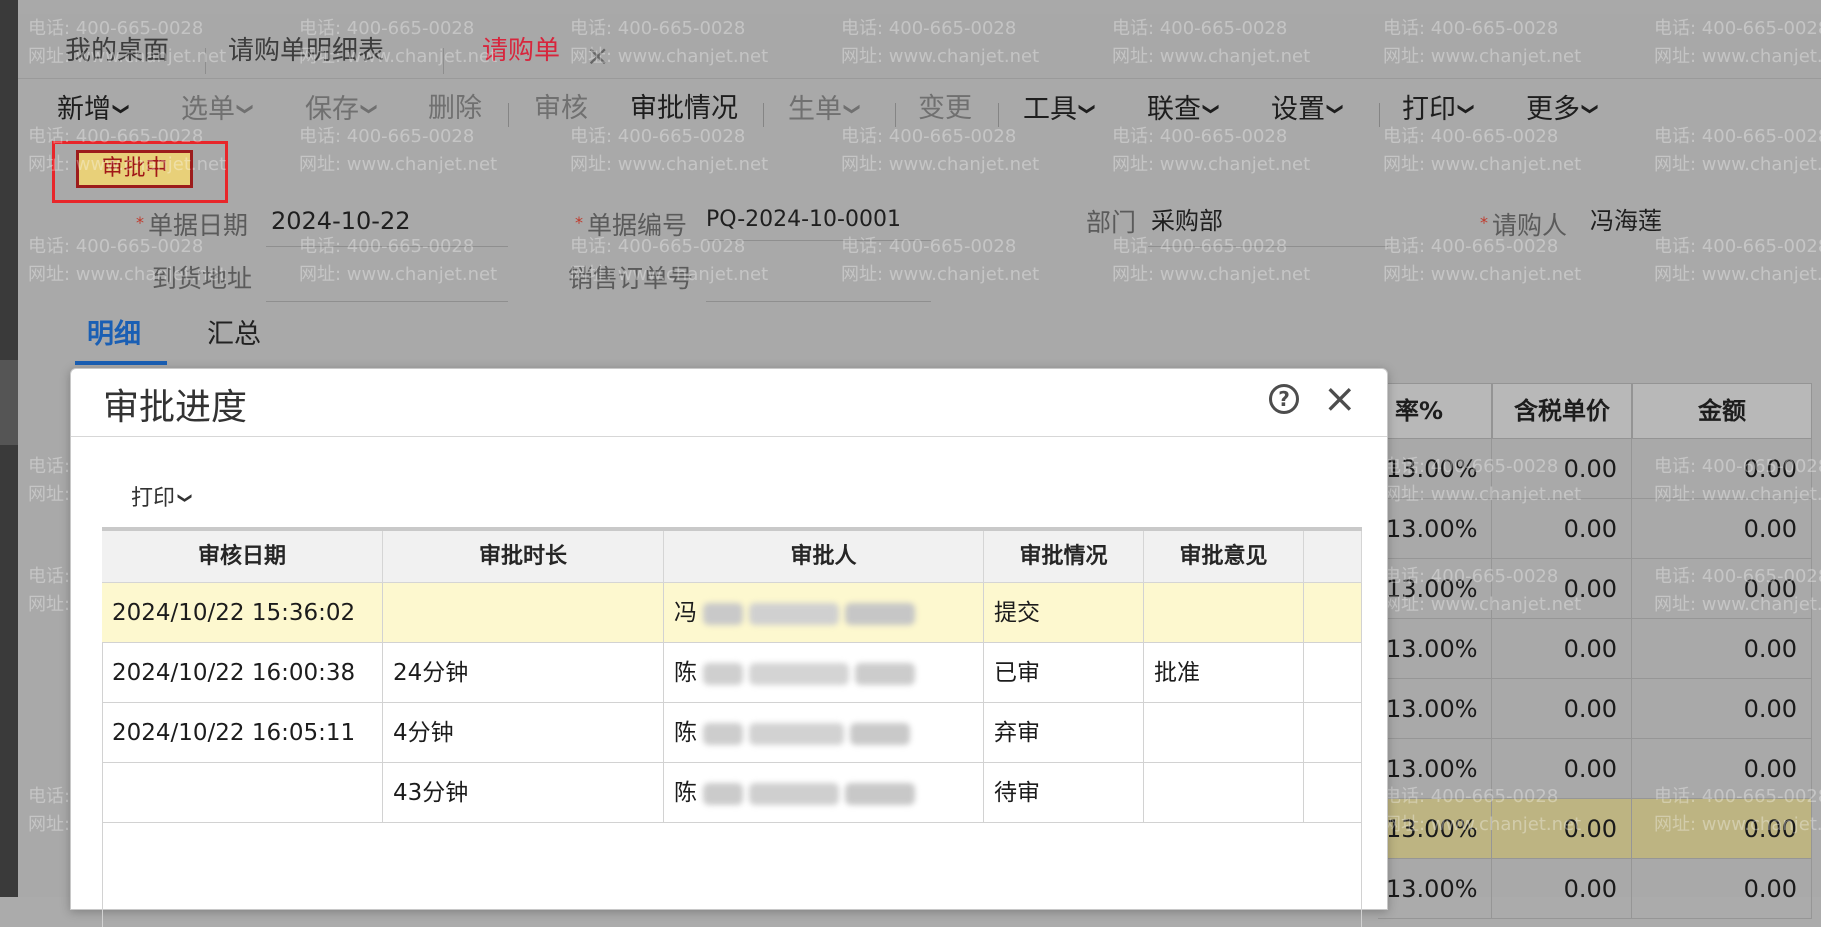 Image resolution: width=1821 pixels, height=927 pixels. Describe the element at coordinates (523, 793) in the screenshot. I see `cell-duration: 43分钟` at that location.